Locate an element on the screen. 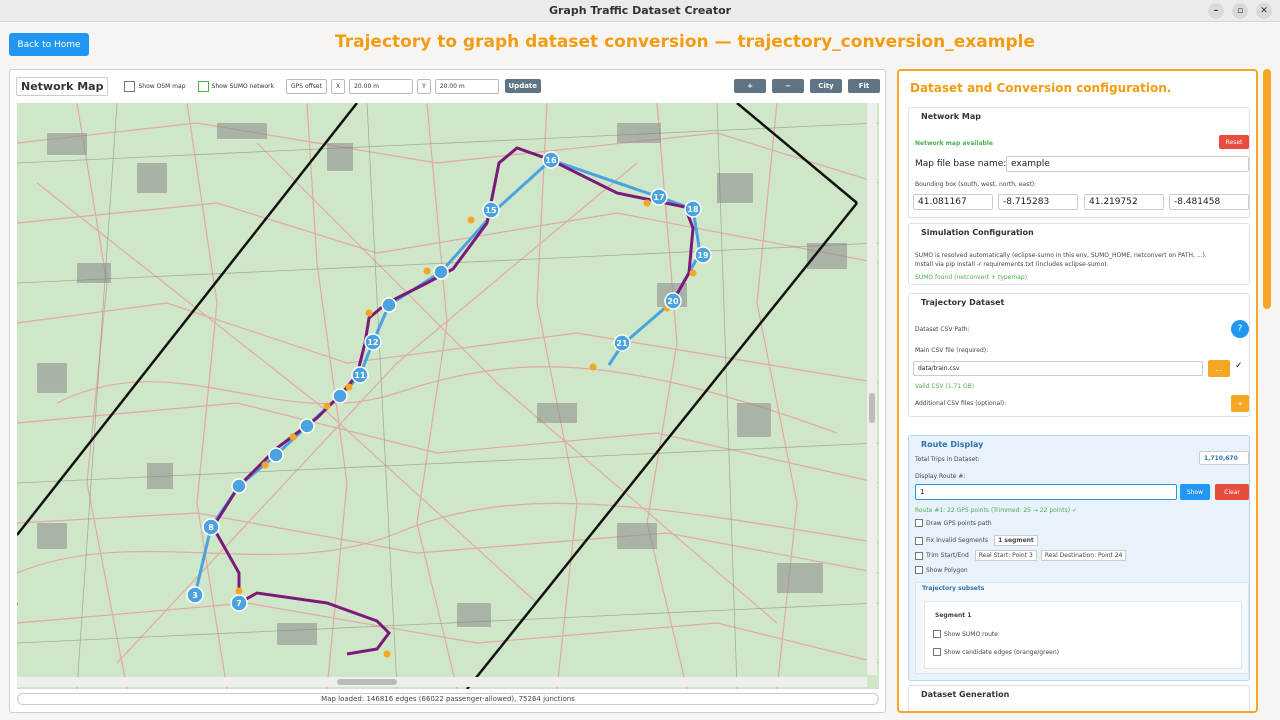  gps-point-21: 21 is located at coordinates (622, 343).